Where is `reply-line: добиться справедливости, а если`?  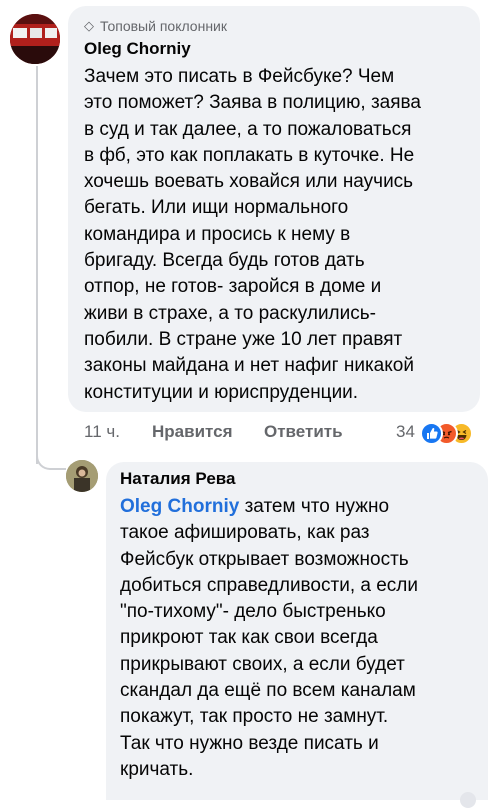
reply-line: добиться справедливости, а если is located at coordinates (269, 585).